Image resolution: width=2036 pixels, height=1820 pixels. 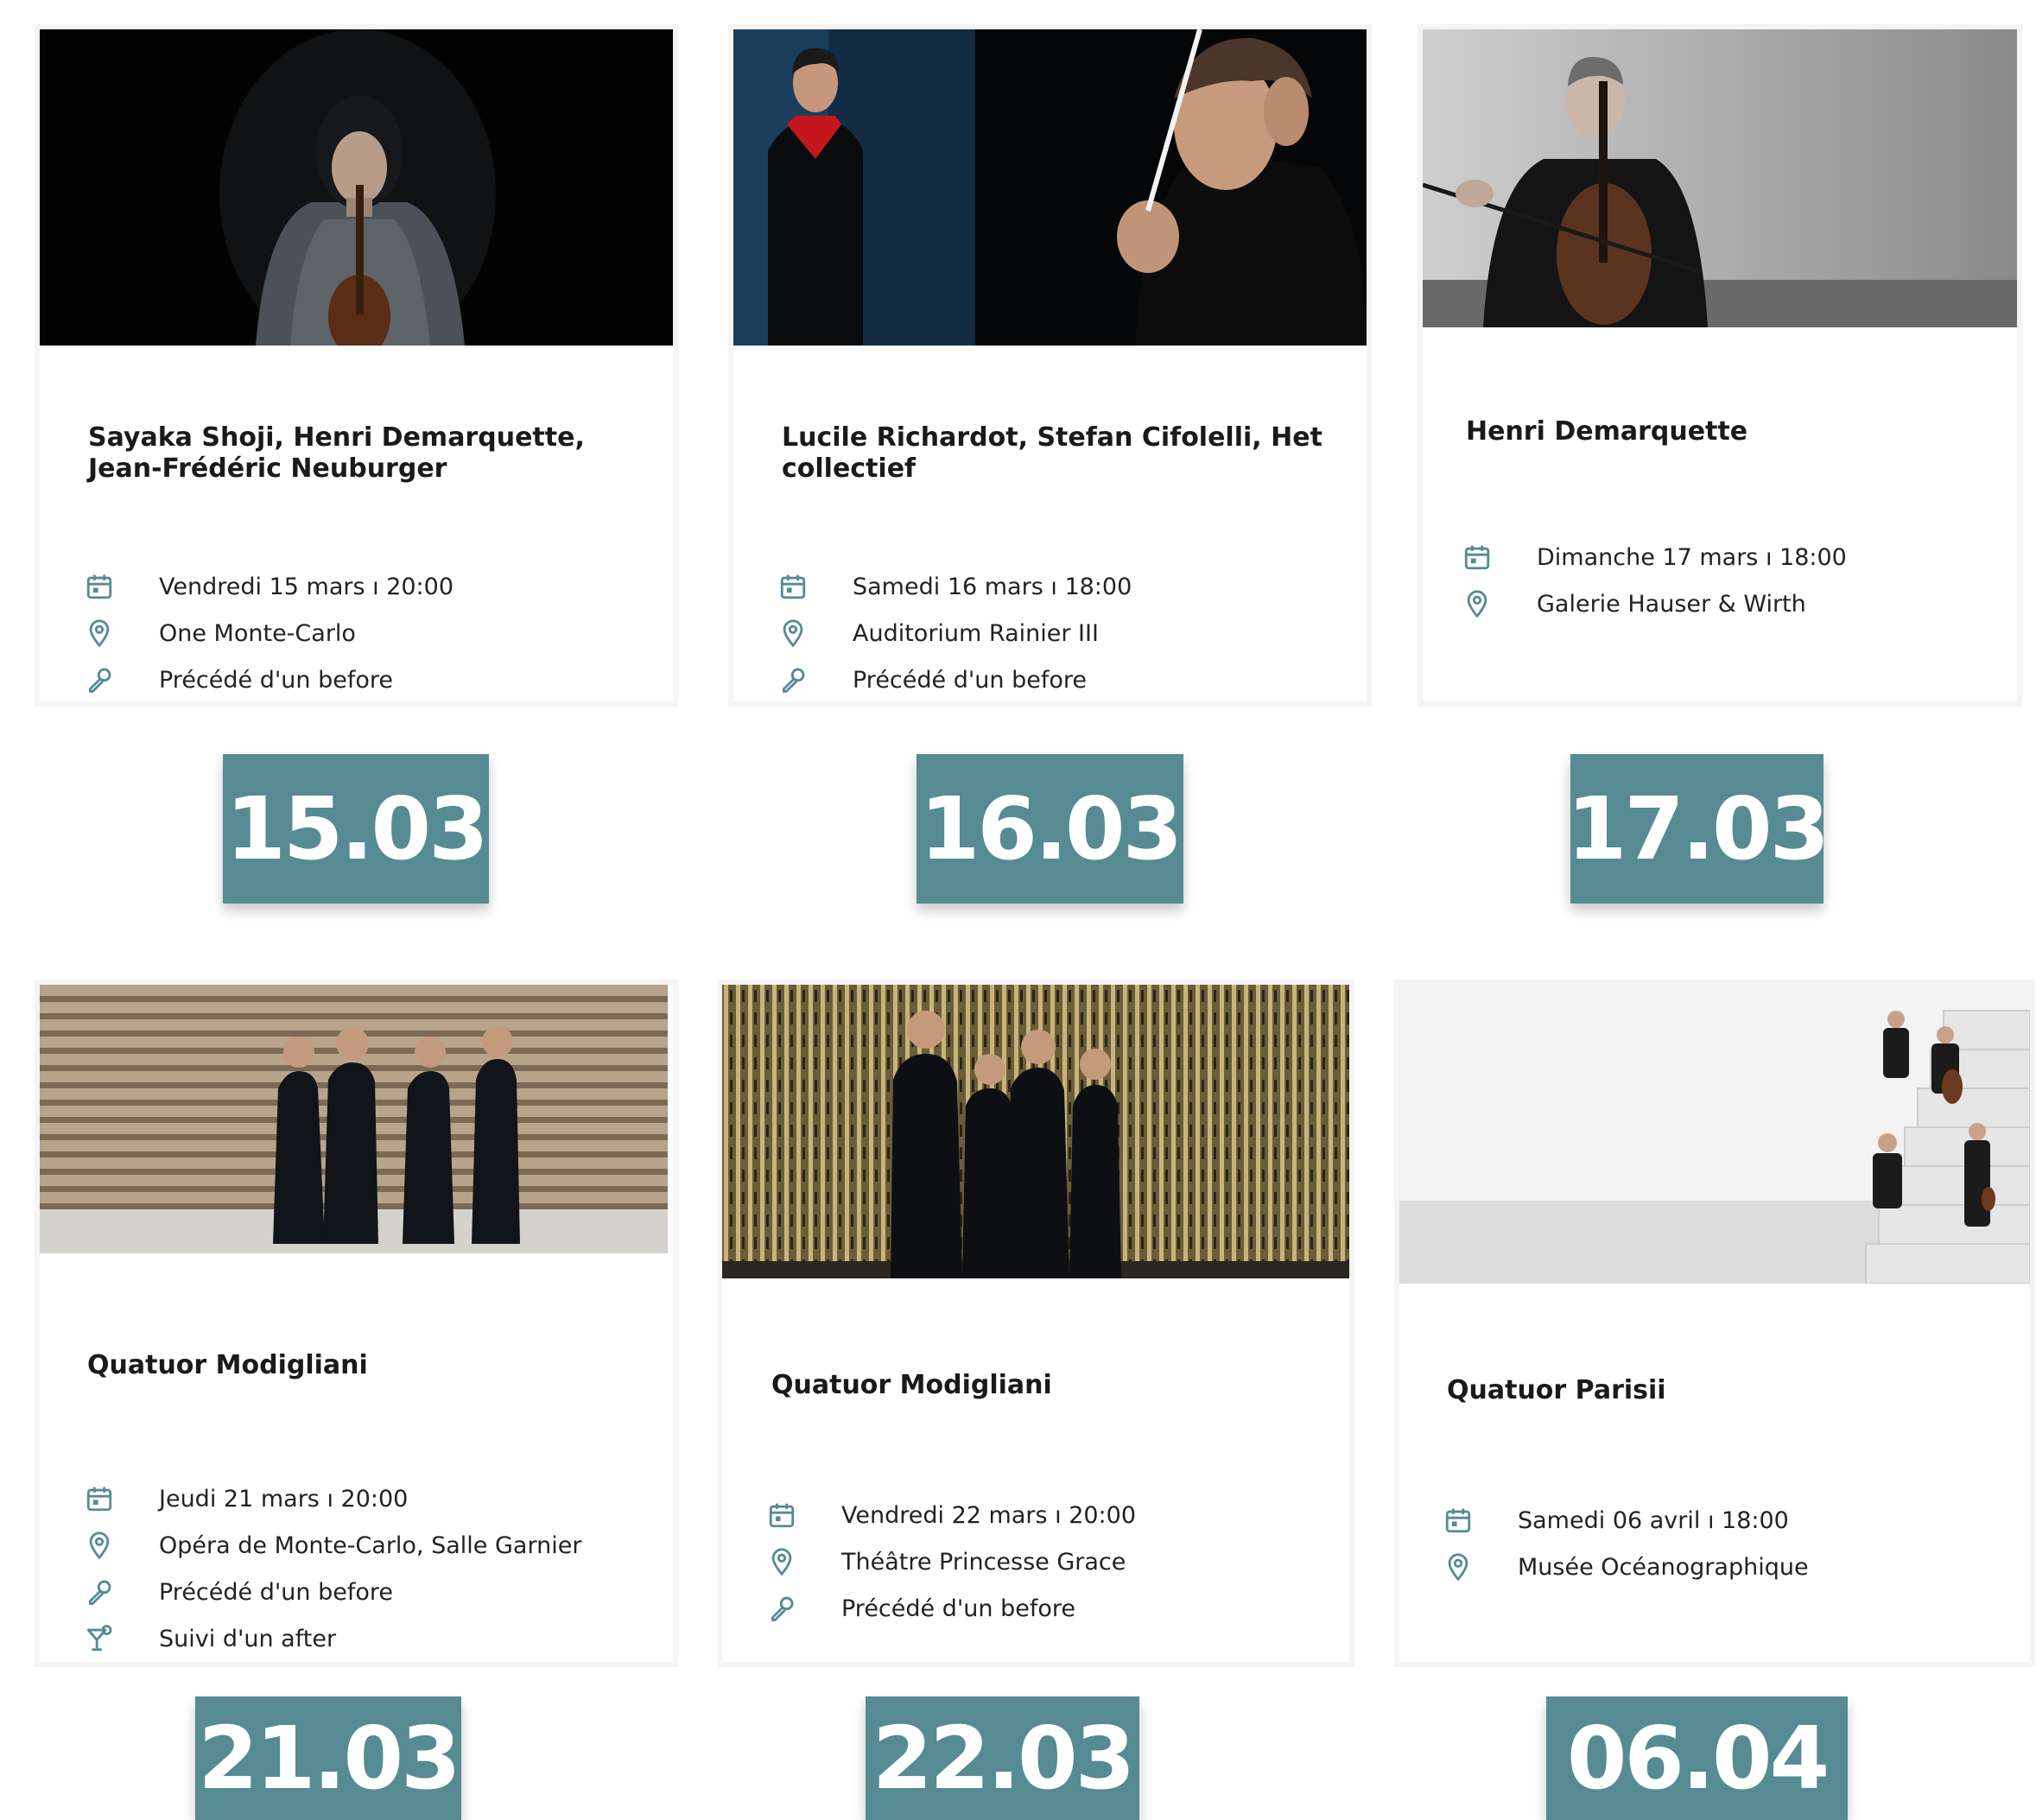 I want to click on event-date: Vendredi 22 mars ı 20:00, so click(x=951, y=1515).